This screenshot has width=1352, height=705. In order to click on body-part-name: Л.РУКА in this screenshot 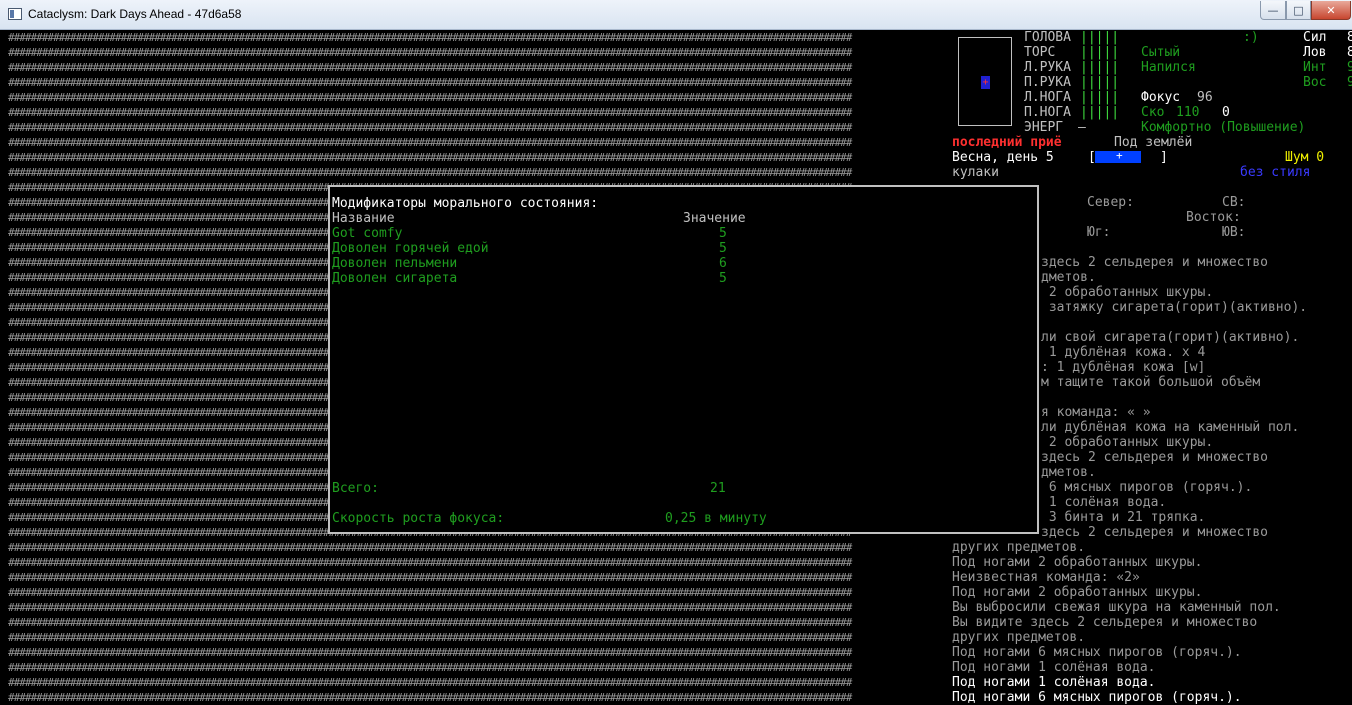, I will do `click(1047, 67)`.